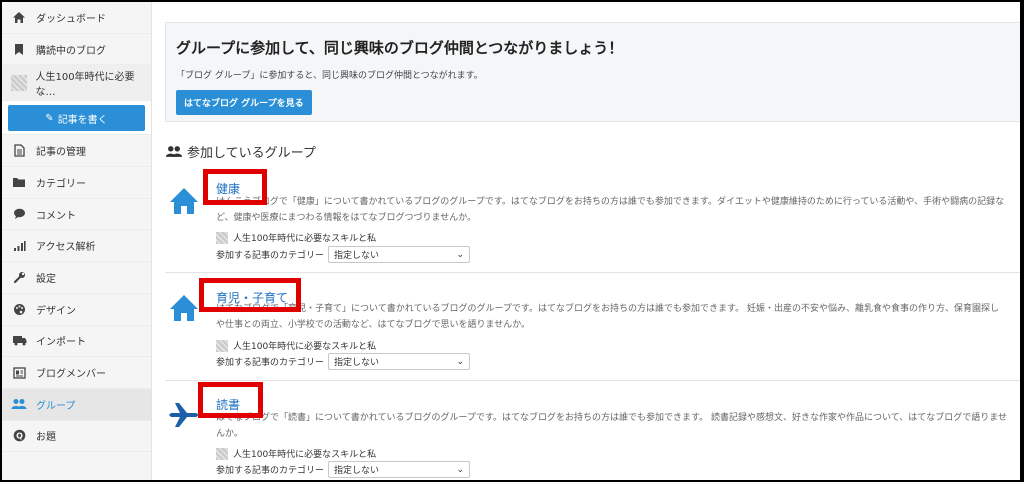  What do you see at coordinates (46, 438) in the screenshot?
I see `sidebar-item-label: お題` at bounding box center [46, 438].